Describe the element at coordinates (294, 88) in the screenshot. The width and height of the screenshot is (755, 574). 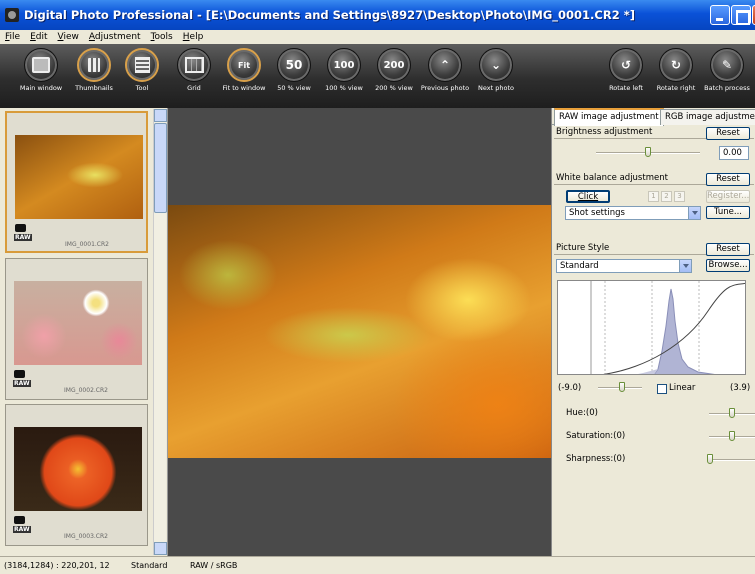
I see `view-50-label: 50 % view` at that location.